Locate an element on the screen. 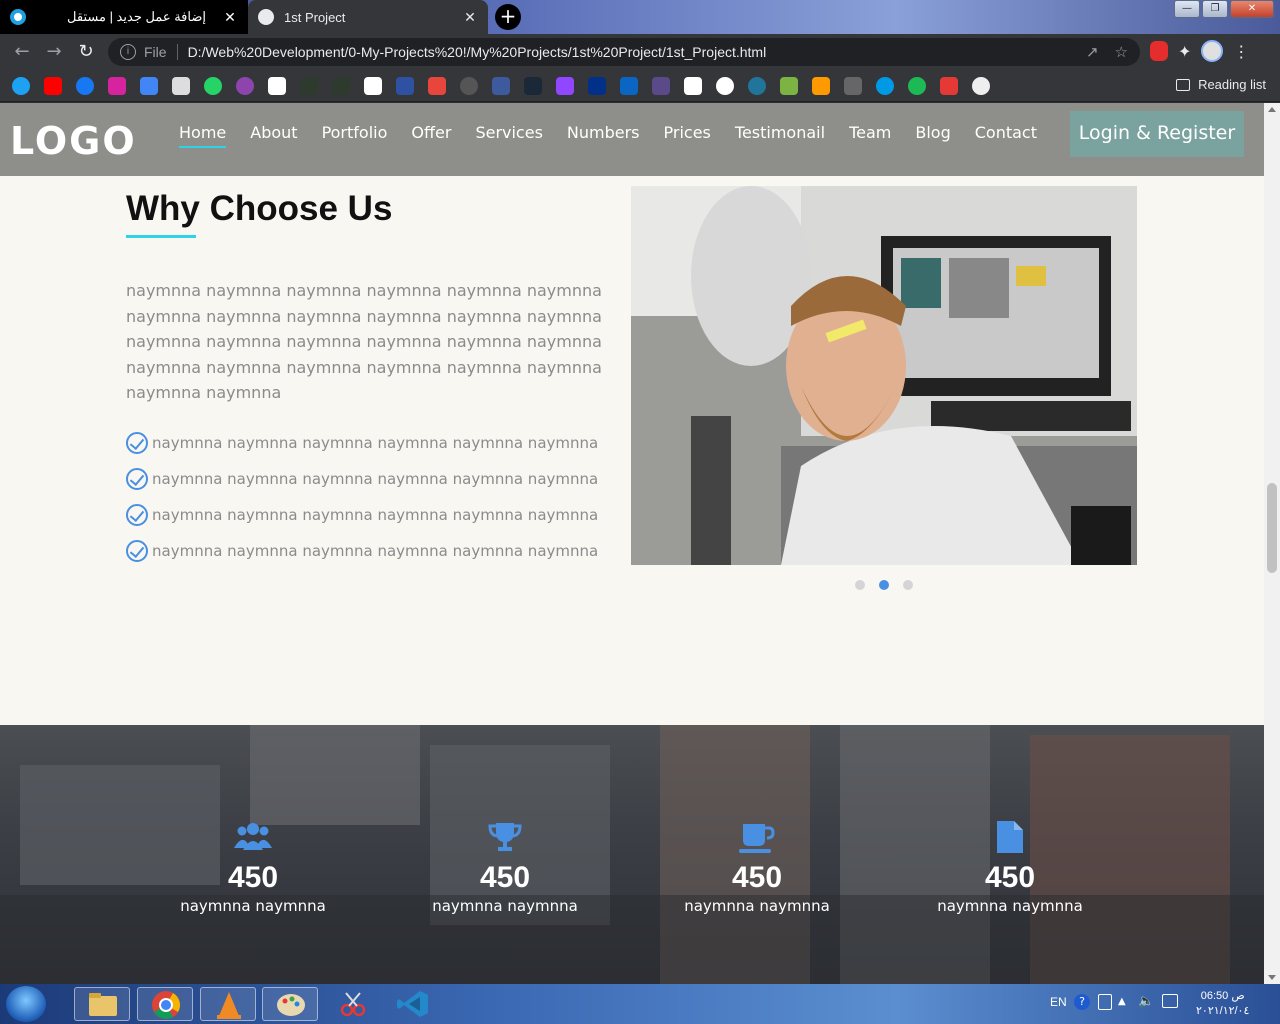 Image resolution: width=1280 pixels, height=1024 pixels. reload-icon: ↻ is located at coordinates (86, 52).